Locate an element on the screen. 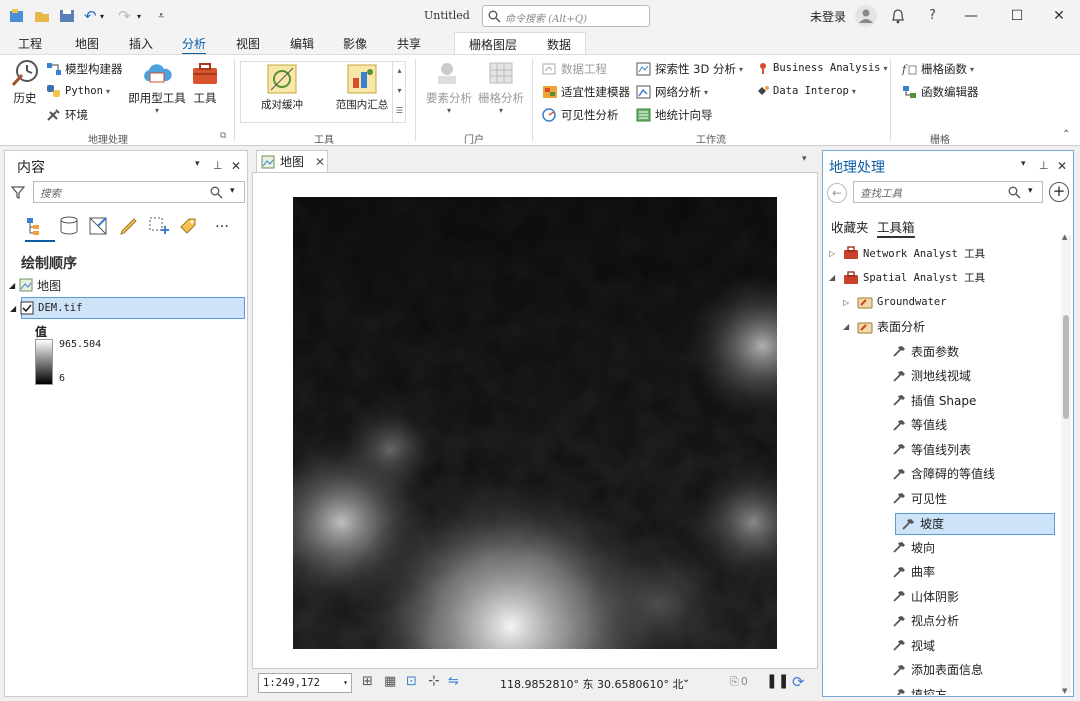 Image resolution: width=1080 pixels, height=701 pixels. tool-item: 山体阴影 is located at coordinates (908, 596).